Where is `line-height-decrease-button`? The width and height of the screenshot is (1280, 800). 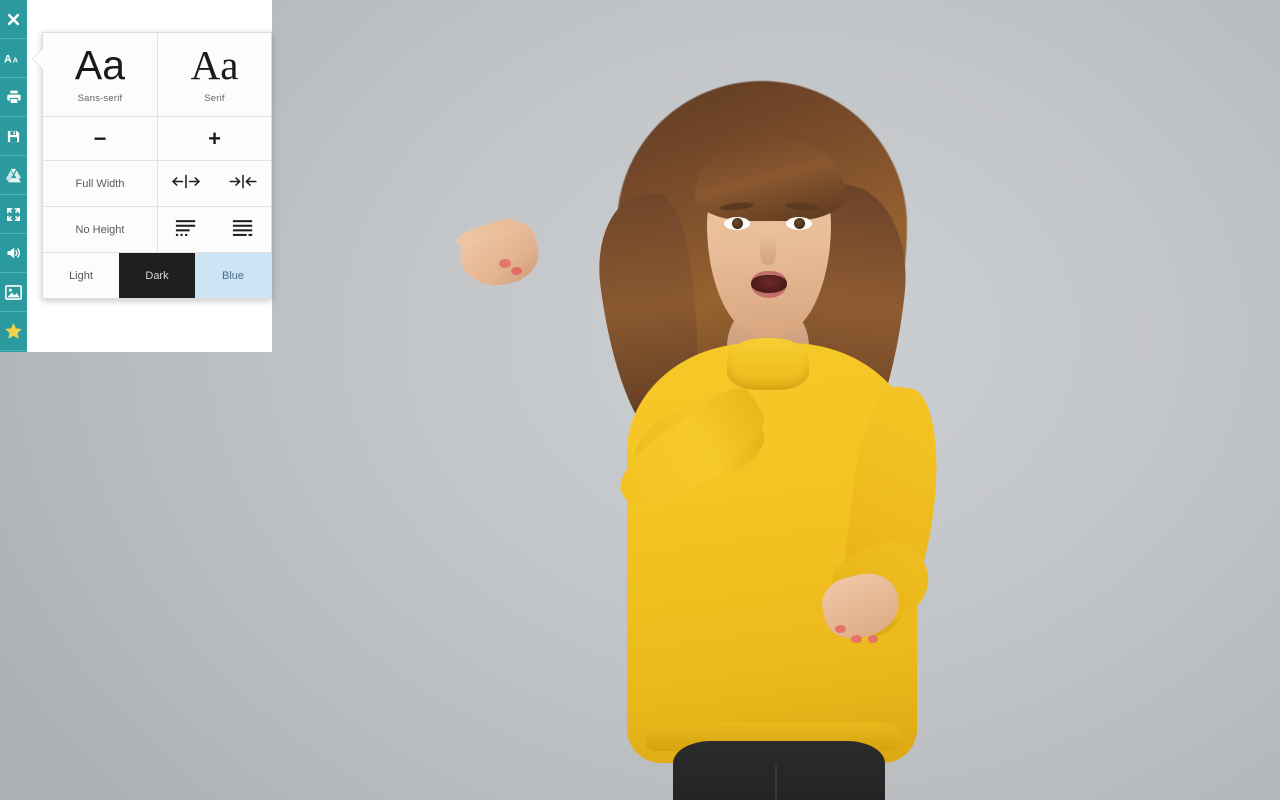 line-height-decrease-button is located at coordinates (186, 229).